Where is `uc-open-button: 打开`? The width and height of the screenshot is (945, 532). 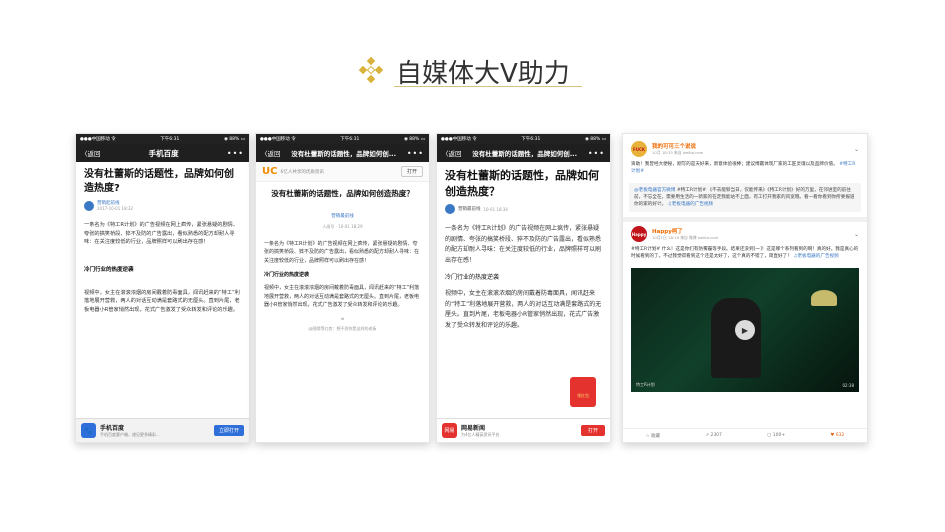 uc-open-button: 打开 is located at coordinates (411, 171).